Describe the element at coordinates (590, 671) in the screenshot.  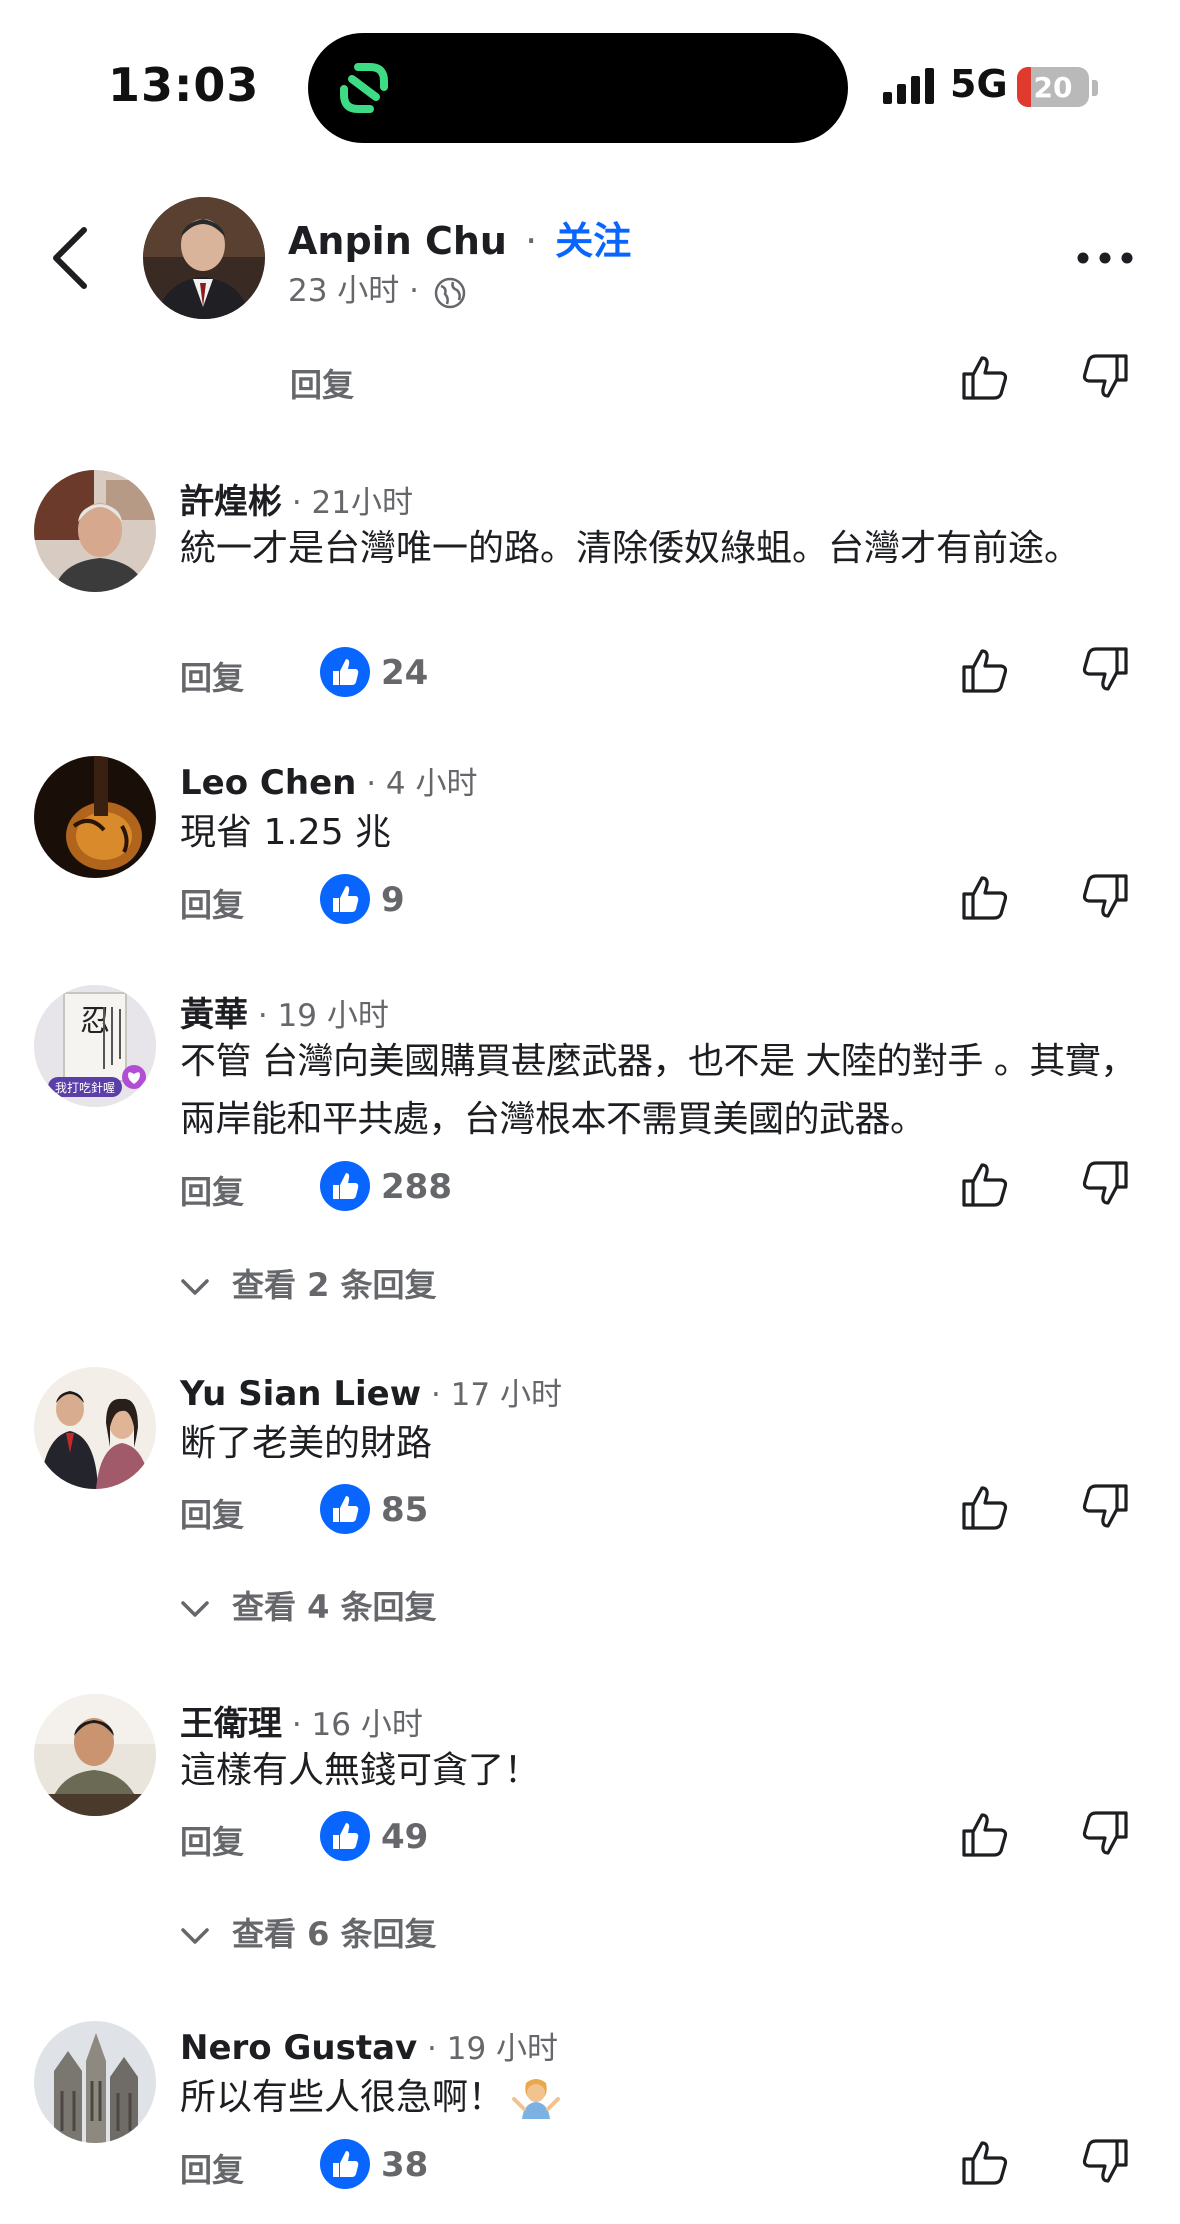
I see `comment-actions: 回复 24` at that location.